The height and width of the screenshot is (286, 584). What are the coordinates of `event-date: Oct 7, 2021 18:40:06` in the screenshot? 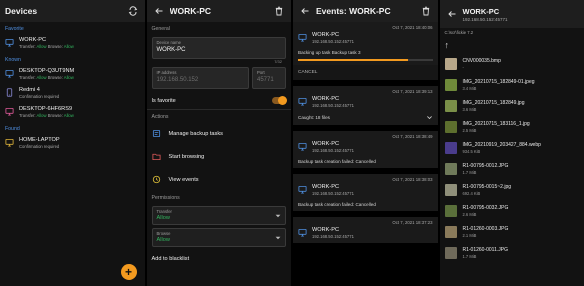 It's located at (412, 27).